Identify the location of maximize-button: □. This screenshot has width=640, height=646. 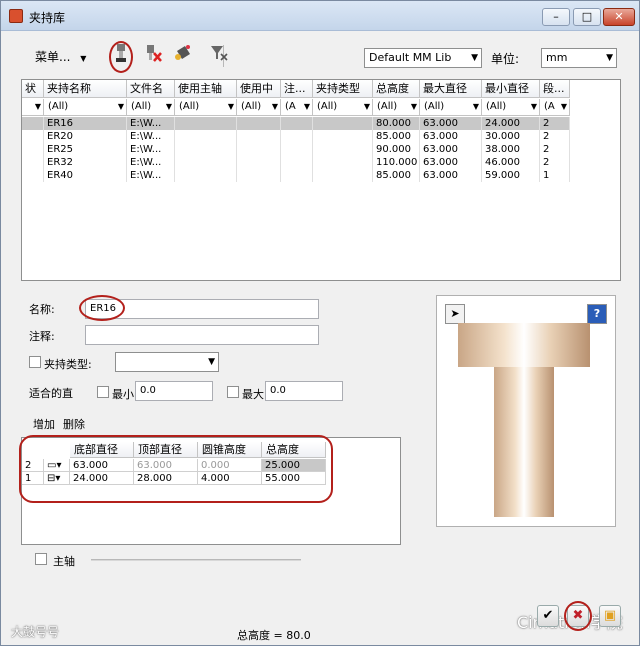
(587, 17).